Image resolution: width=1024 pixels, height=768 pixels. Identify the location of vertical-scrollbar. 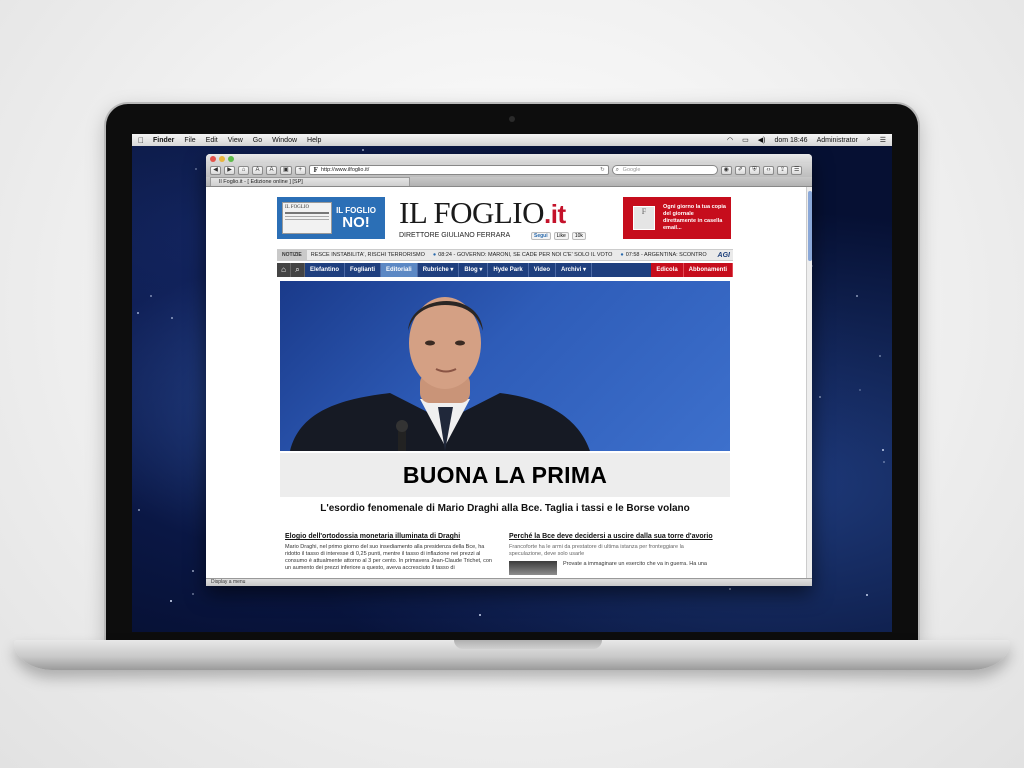
(809, 382).